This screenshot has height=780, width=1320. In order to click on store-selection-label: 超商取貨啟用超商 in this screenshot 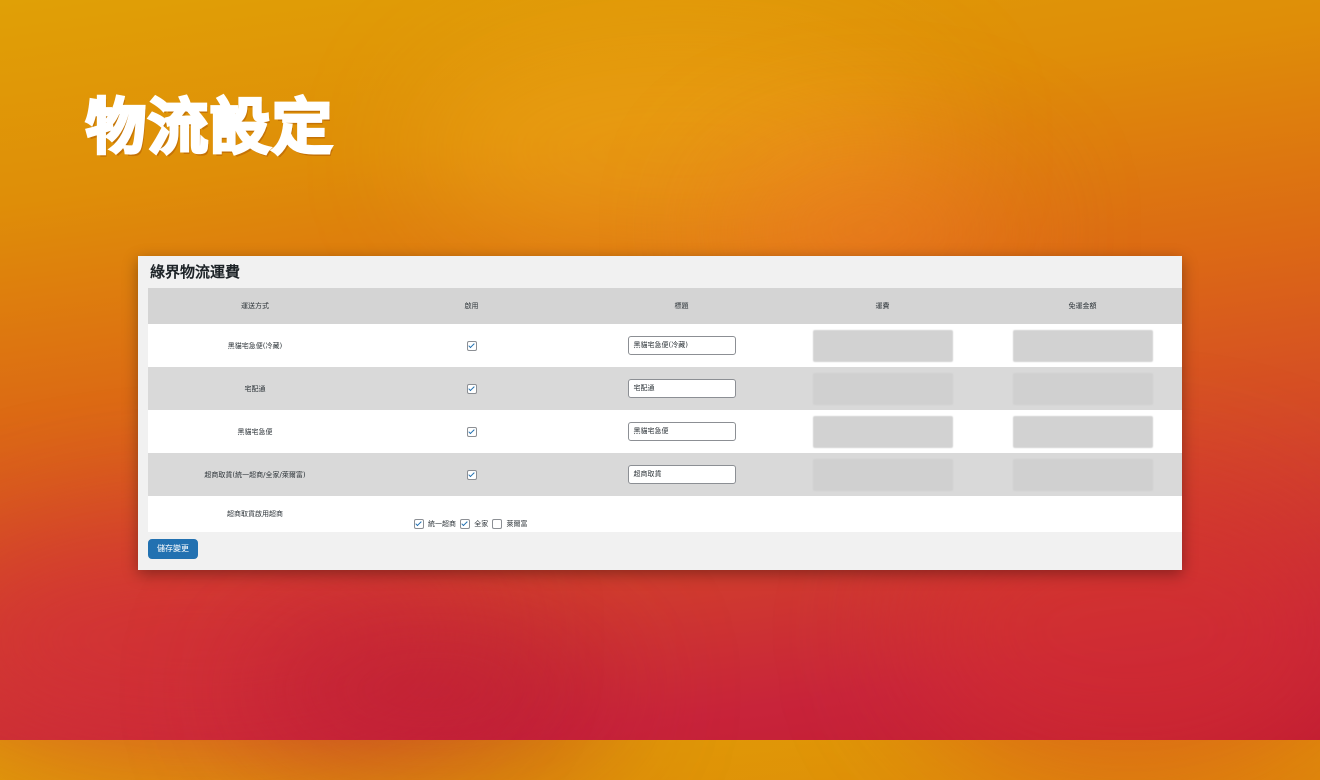, I will do `click(255, 514)`.